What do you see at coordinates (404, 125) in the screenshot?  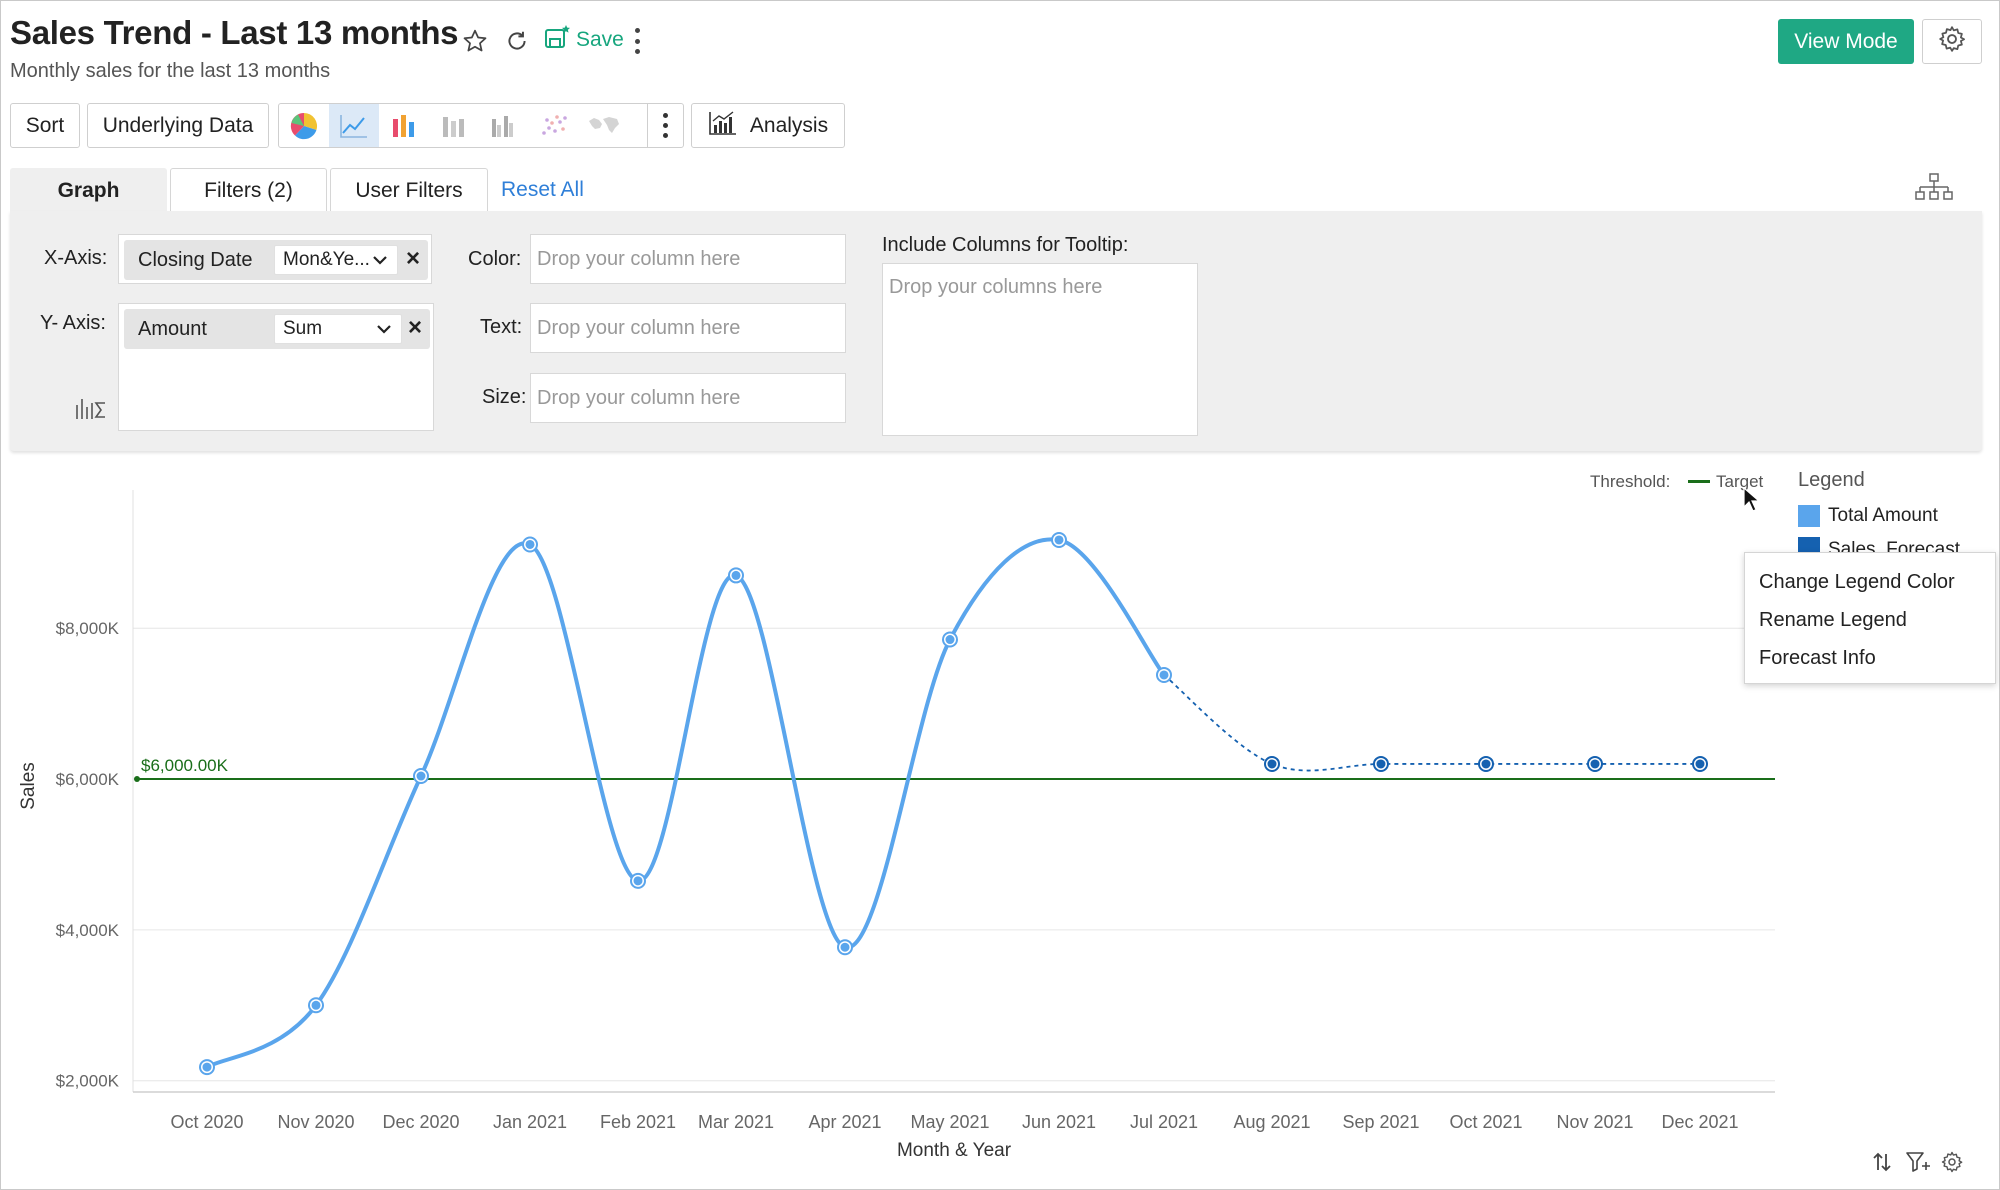 I see `bar-chart-icon` at bounding box center [404, 125].